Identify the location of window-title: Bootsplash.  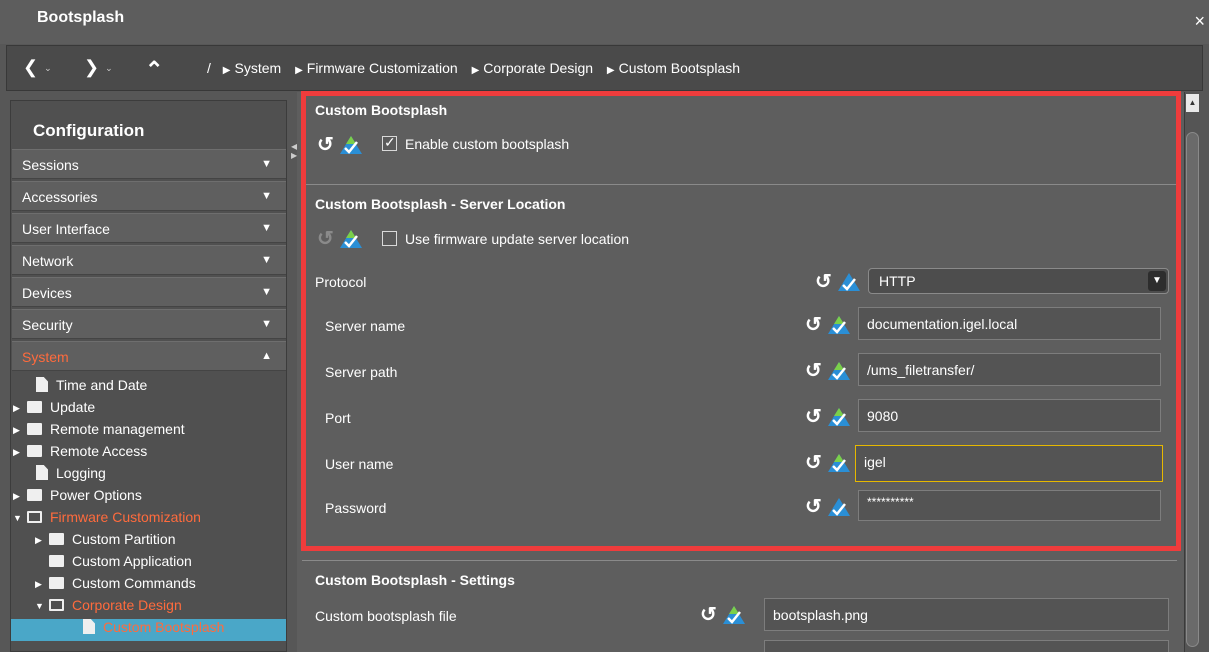
(81, 17).